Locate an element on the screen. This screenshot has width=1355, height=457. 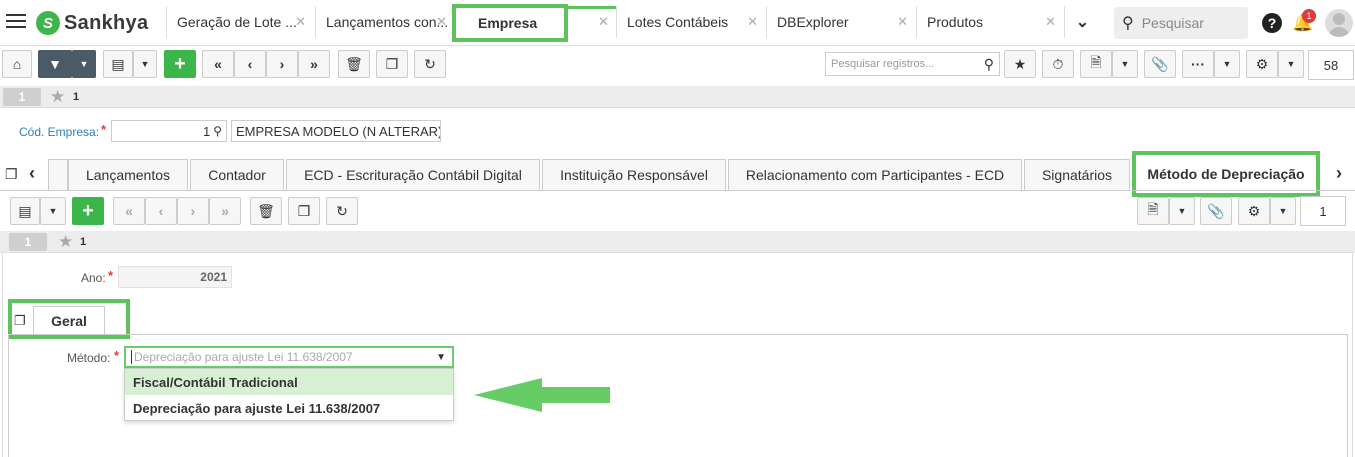
top-tab-label: Empresa is located at coordinates (508, 23).